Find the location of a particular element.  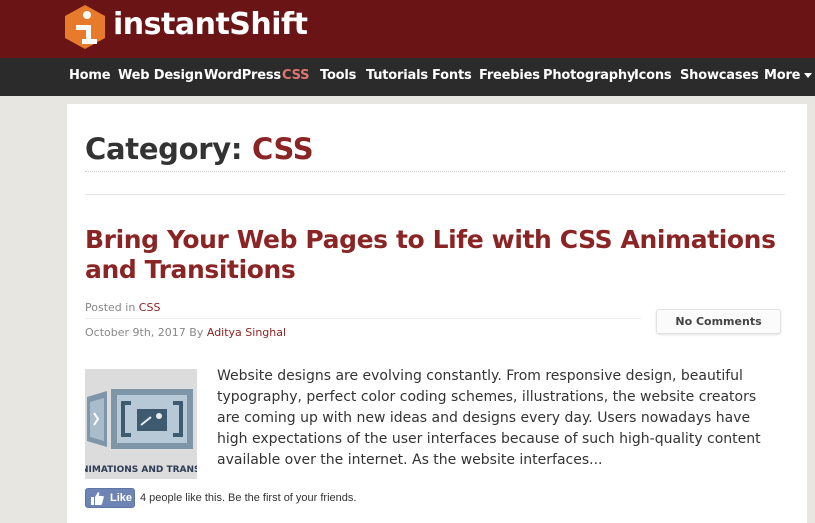

thumbs-up-icon is located at coordinates (97, 498).